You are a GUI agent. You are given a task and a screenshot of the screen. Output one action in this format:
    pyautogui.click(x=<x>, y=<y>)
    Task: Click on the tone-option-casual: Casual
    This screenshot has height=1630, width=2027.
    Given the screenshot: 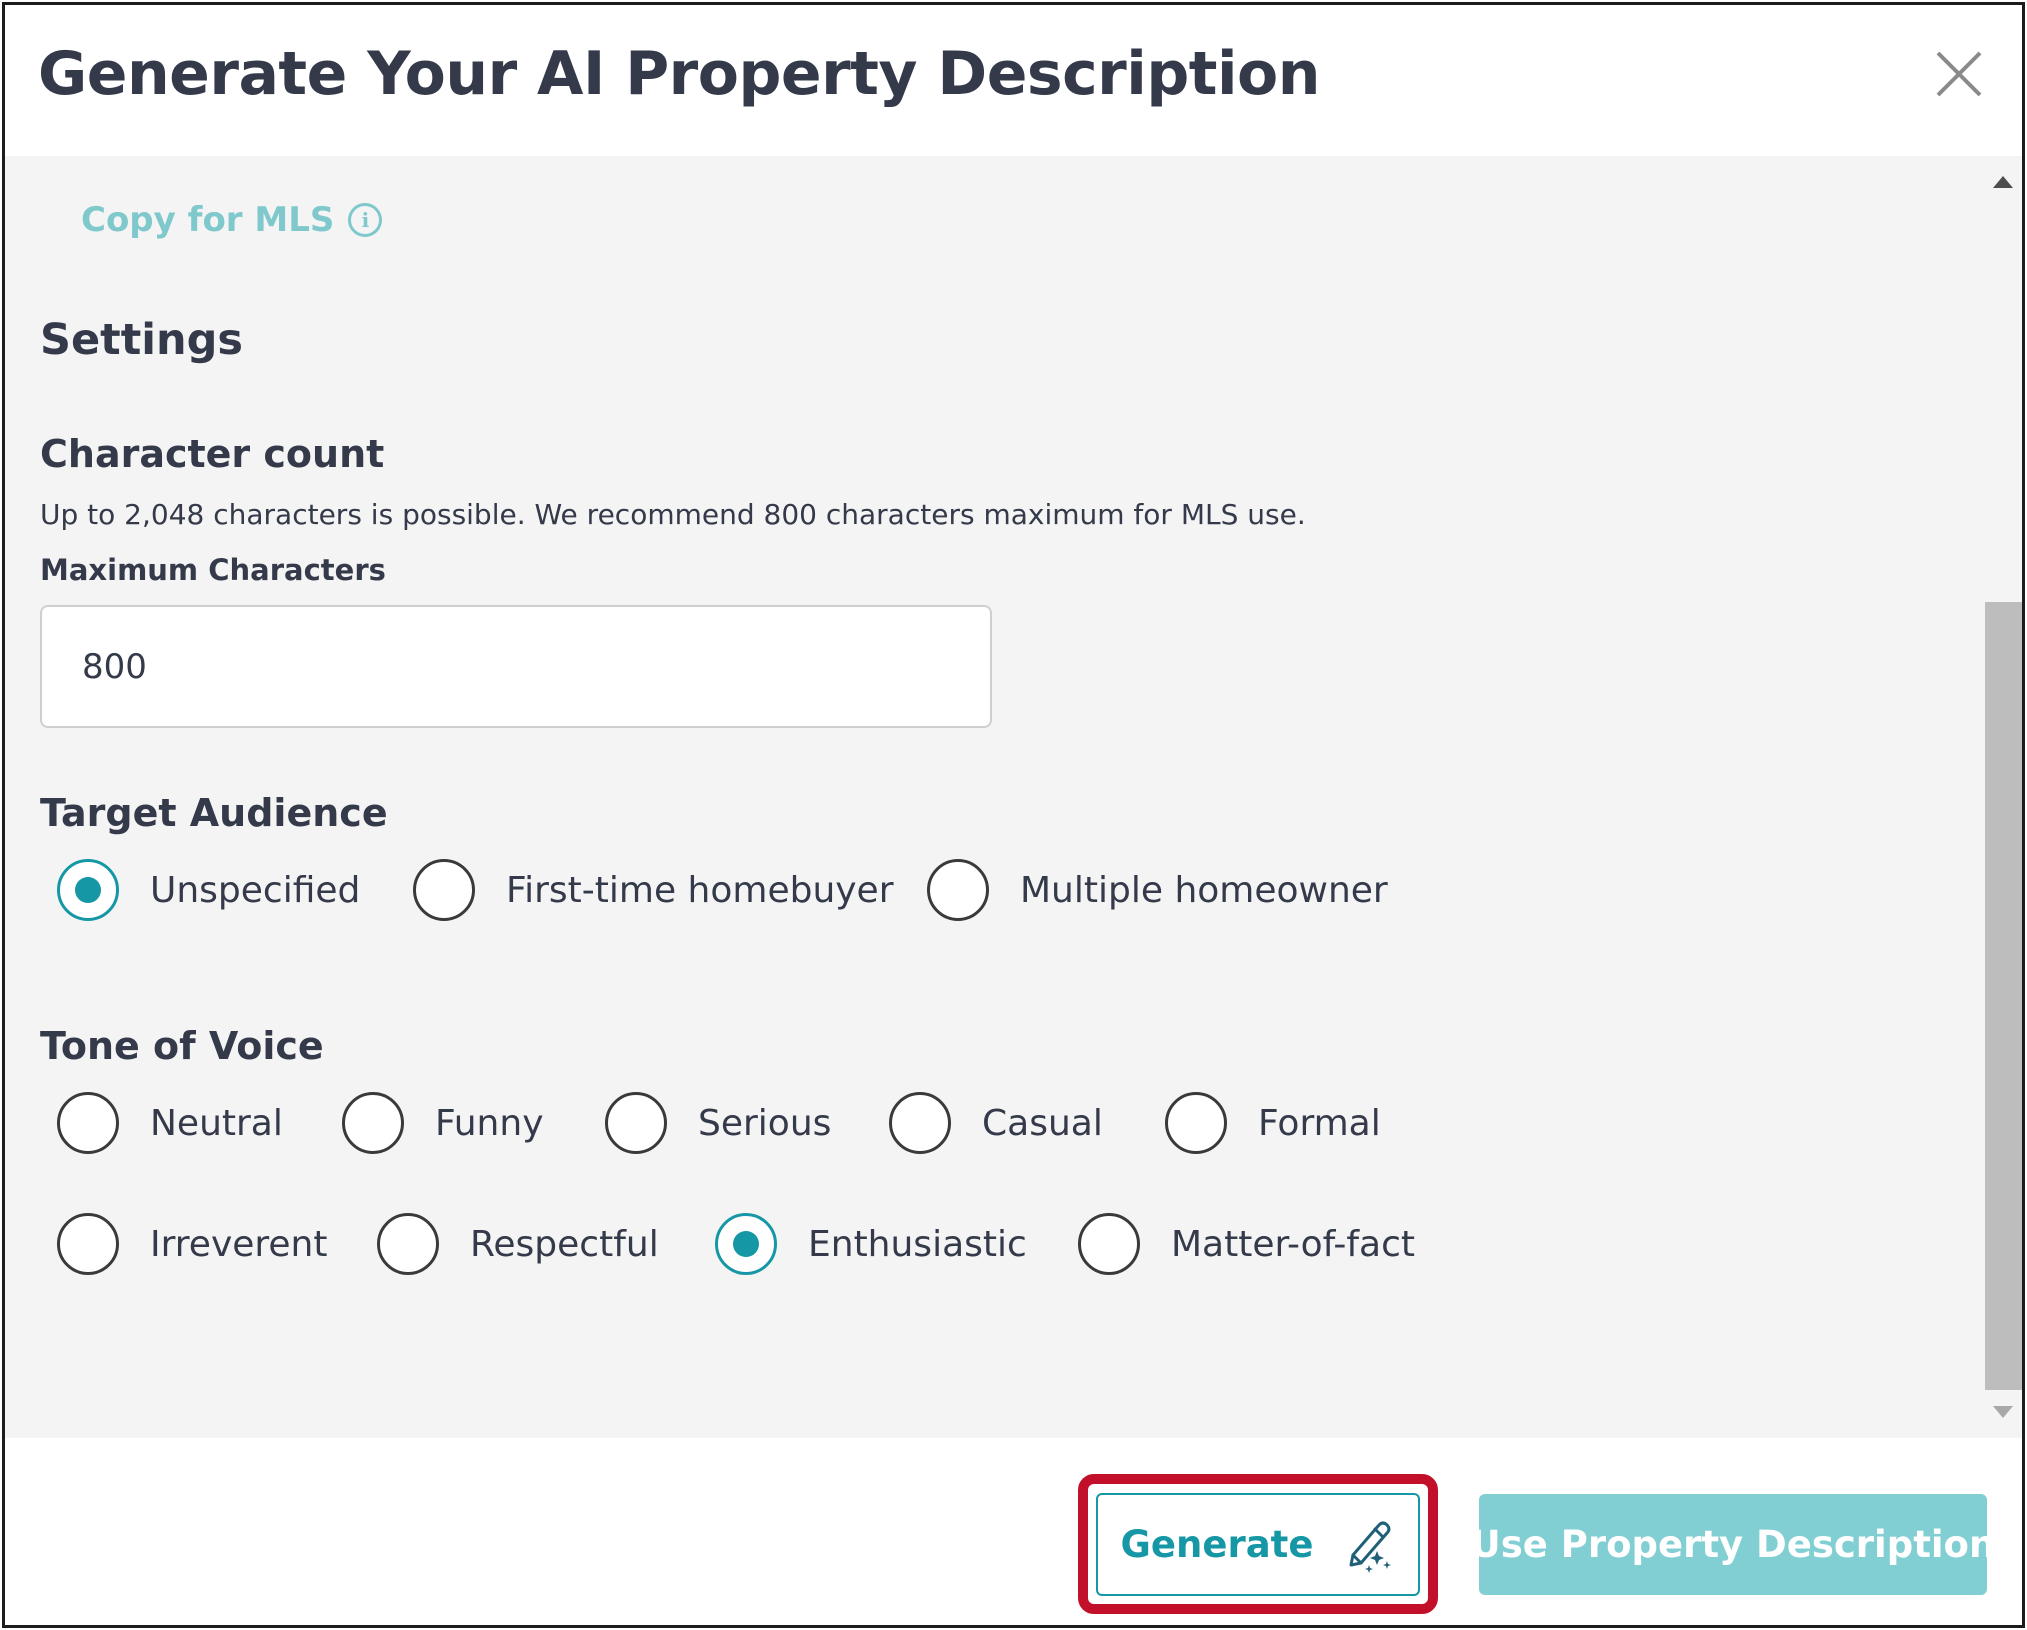 What is the action you would take?
    pyautogui.click(x=996, y=1123)
    